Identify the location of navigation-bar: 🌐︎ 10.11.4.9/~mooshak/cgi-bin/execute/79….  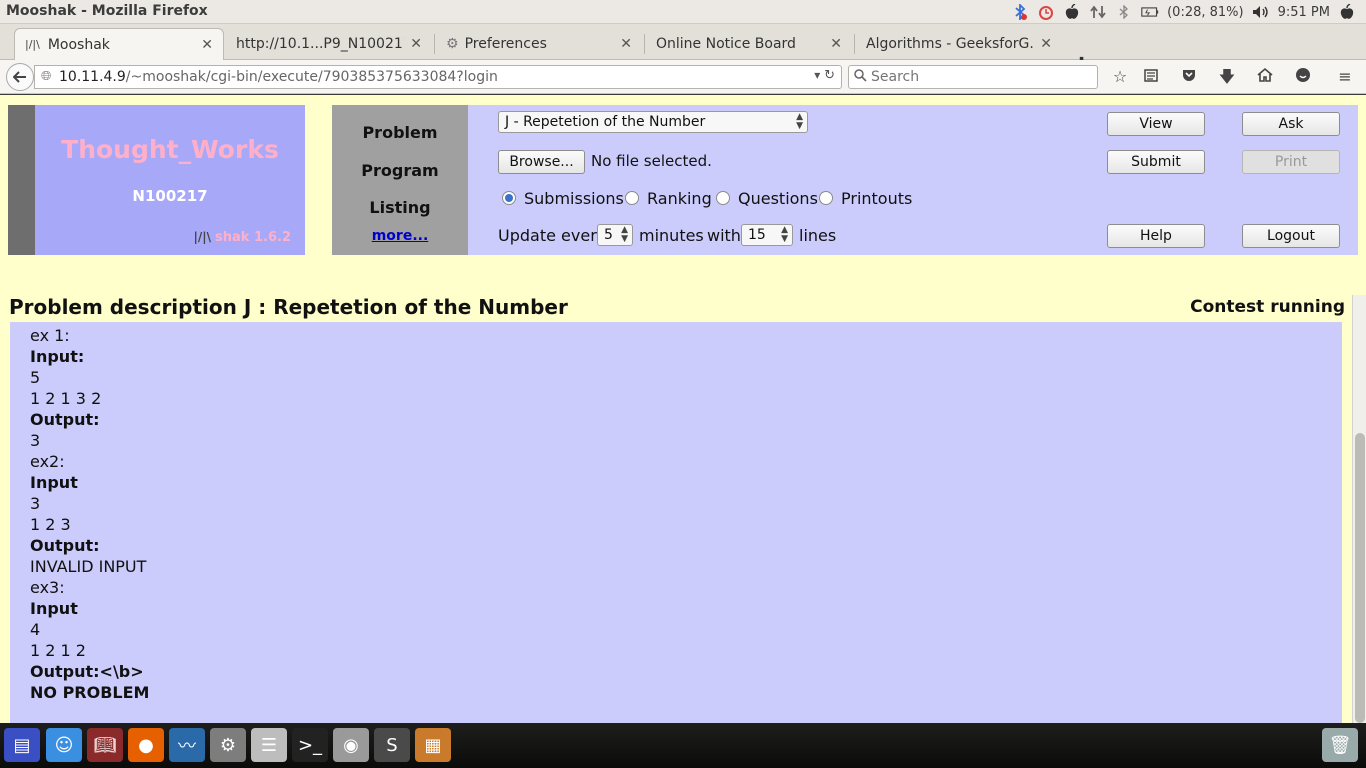
(683, 77).